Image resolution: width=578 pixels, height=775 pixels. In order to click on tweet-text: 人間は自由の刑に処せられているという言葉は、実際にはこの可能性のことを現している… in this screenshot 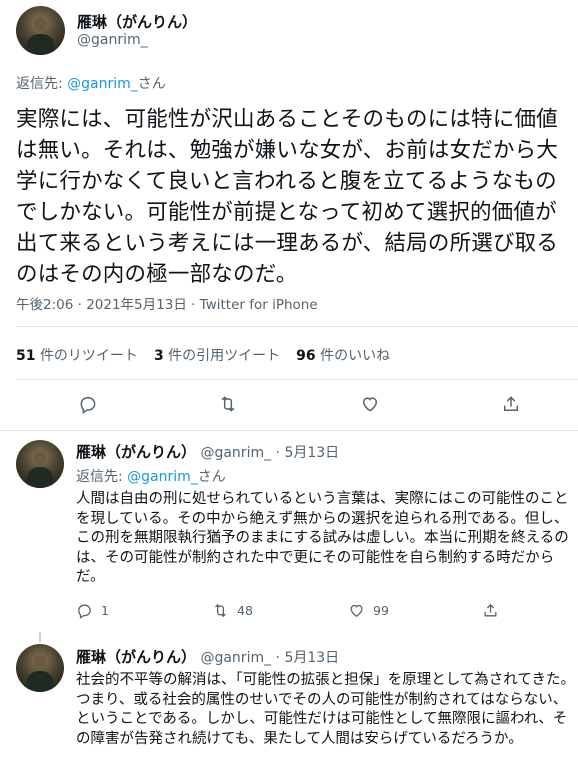, I will do `click(322, 538)`.